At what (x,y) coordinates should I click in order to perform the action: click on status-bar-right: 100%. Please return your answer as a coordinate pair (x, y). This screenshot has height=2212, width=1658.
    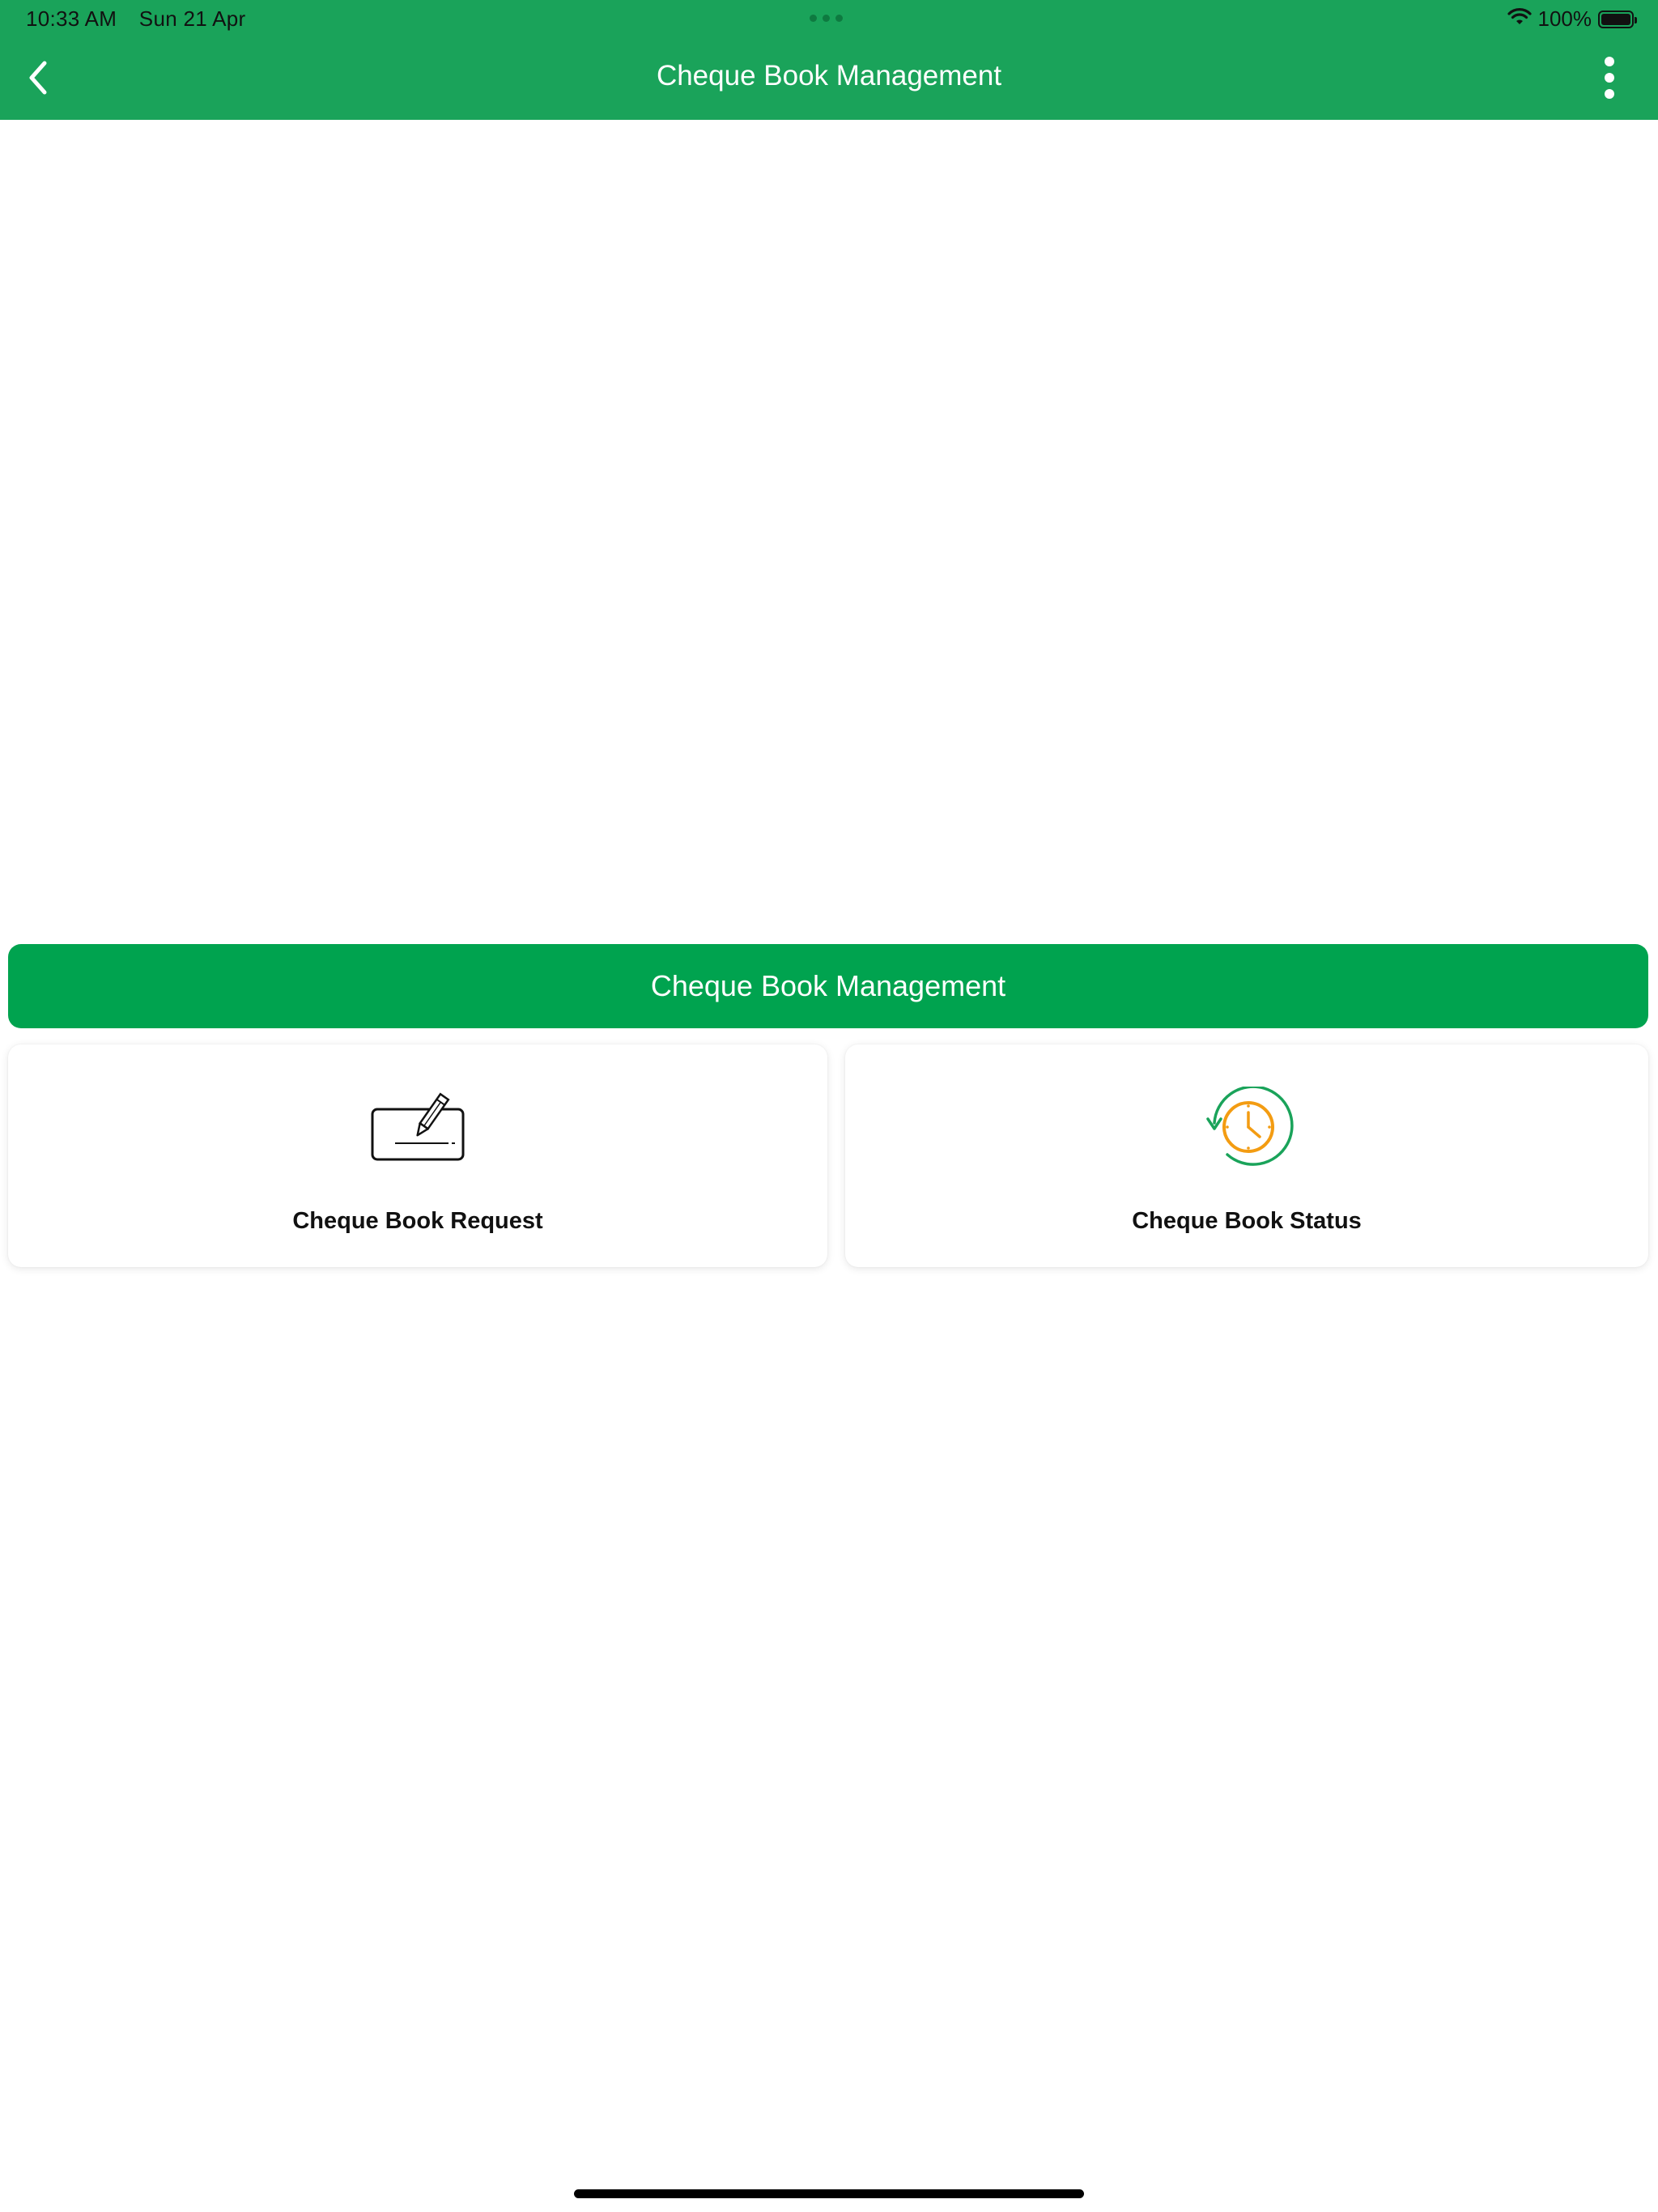
    Looking at the image, I should click on (1572, 19).